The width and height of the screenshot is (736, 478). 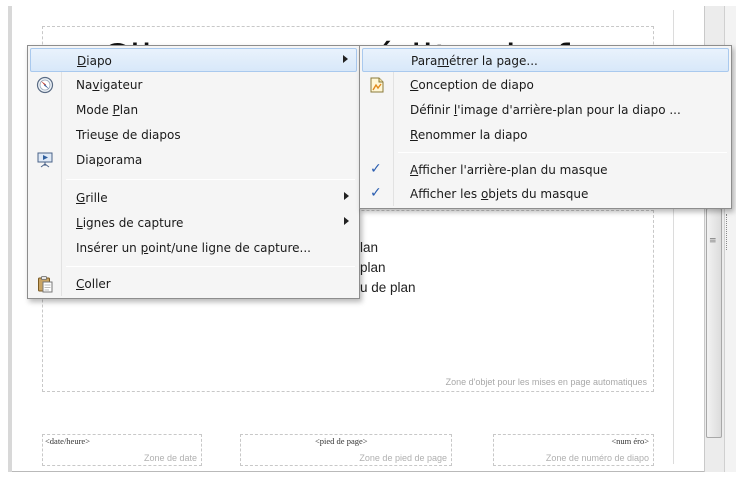 What do you see at coordinates (193, 60) in the screenshot?
I see `menu-item-diapo: Diapo` at bounding box center [193, 60].